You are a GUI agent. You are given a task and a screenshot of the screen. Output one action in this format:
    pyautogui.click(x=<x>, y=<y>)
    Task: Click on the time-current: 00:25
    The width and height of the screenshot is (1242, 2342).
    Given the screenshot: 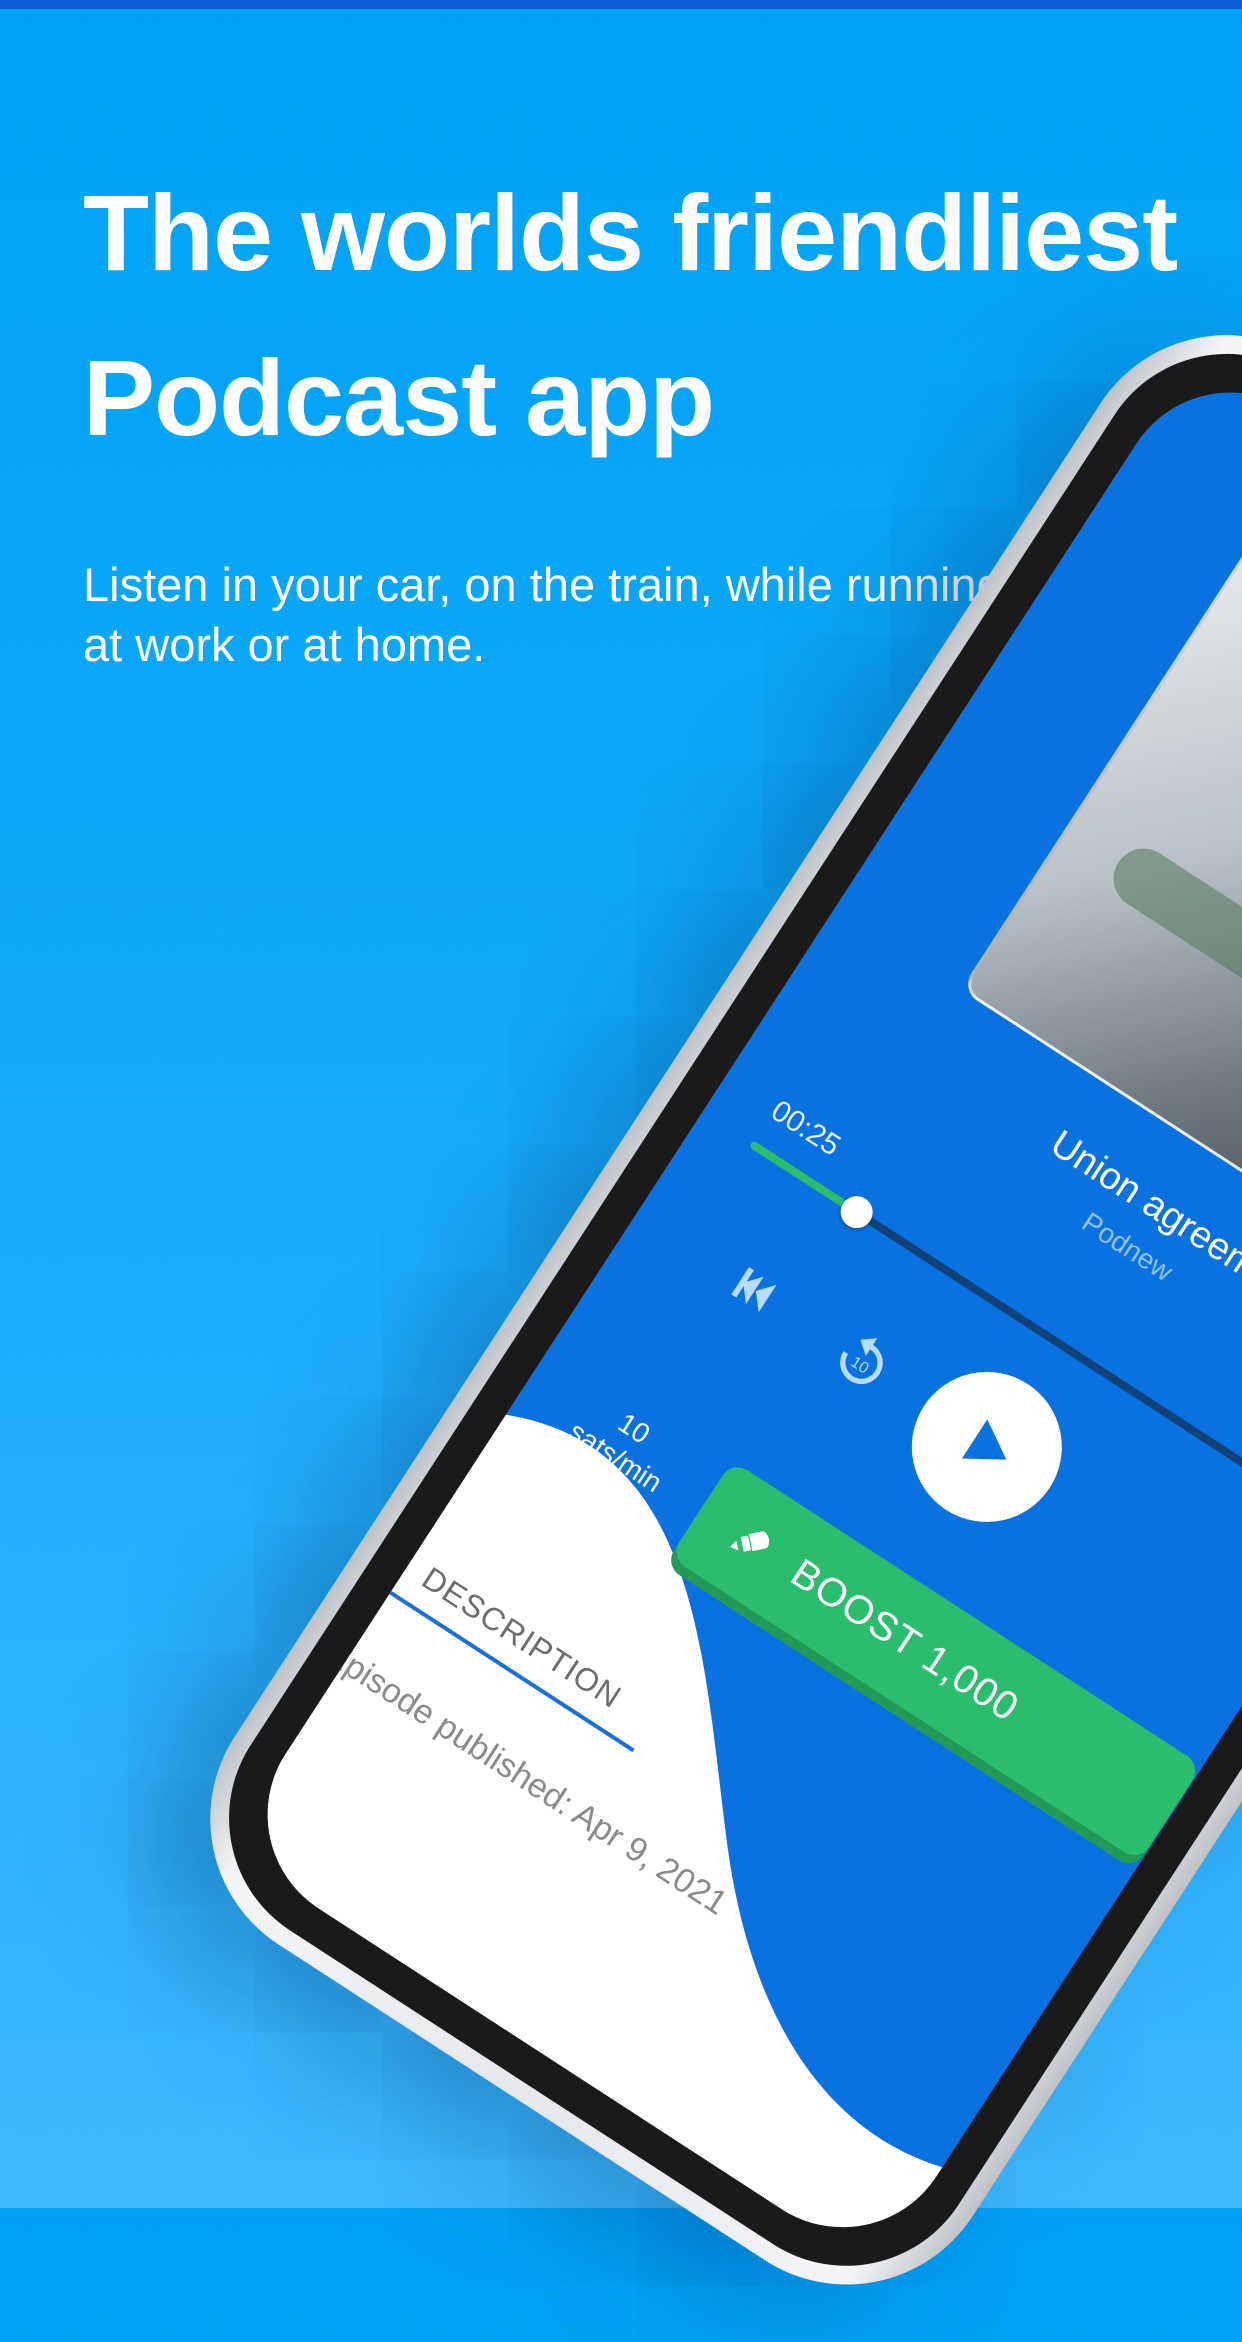 What is the action you would take?
    pyautogui.click(x=806, y=1128)
    